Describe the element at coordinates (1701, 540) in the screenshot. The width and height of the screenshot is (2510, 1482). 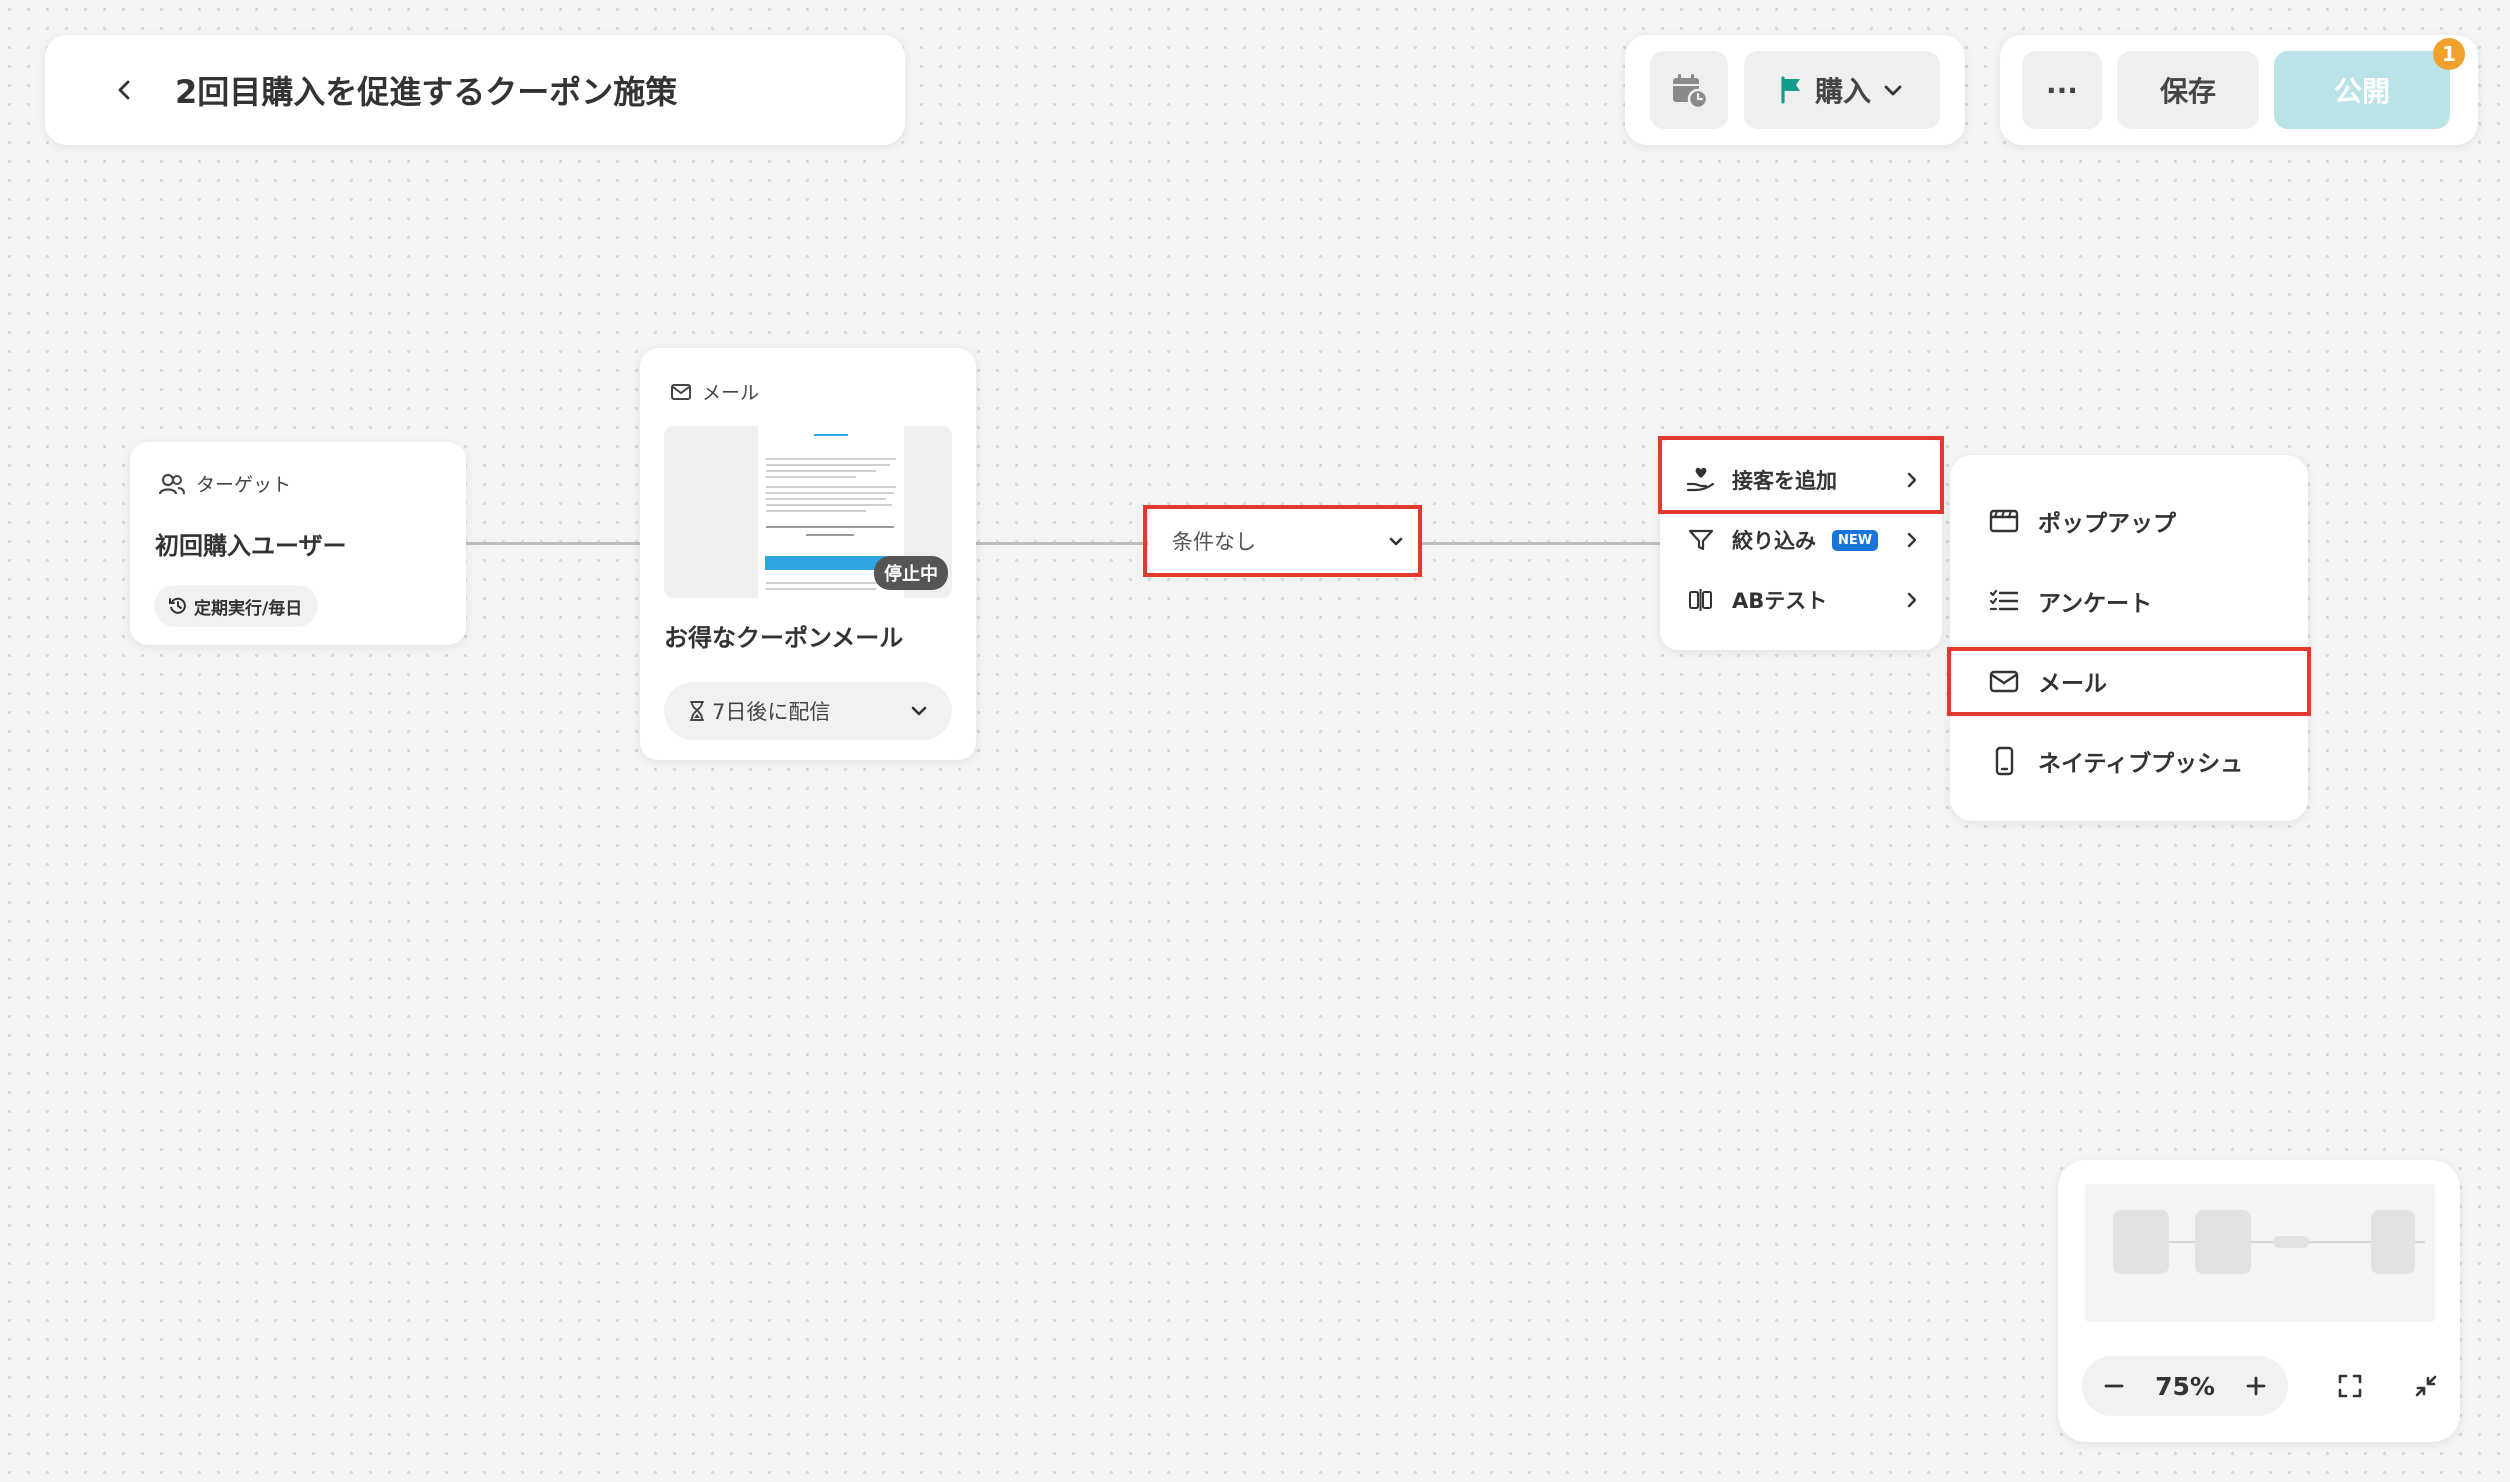
I see `filter-icon` at that location.